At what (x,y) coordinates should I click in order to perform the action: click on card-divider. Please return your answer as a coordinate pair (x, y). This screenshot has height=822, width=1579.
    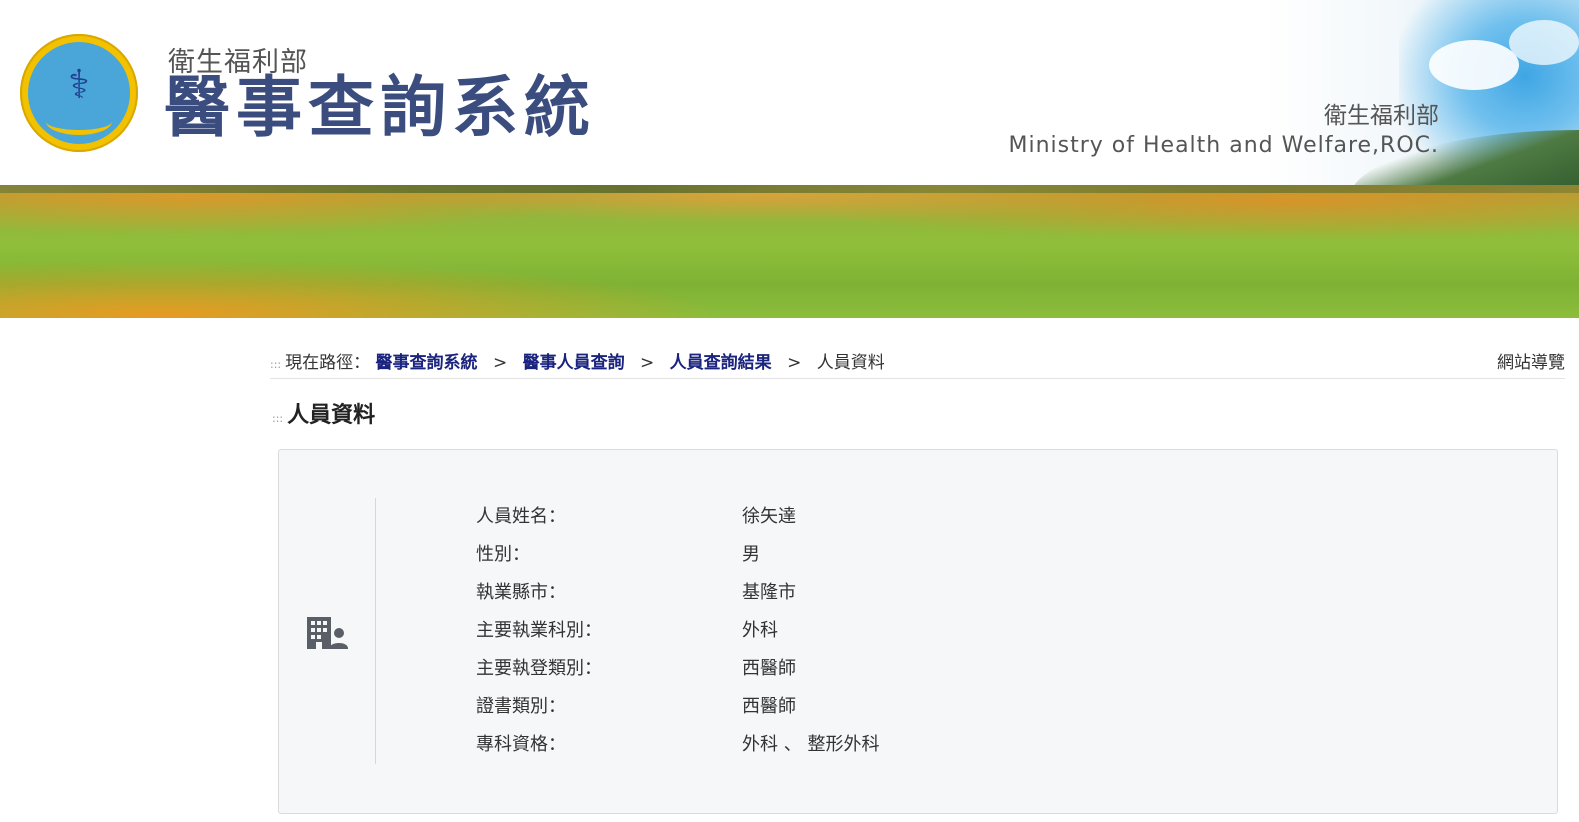
    Looking at the image, I should click on (375, 631).